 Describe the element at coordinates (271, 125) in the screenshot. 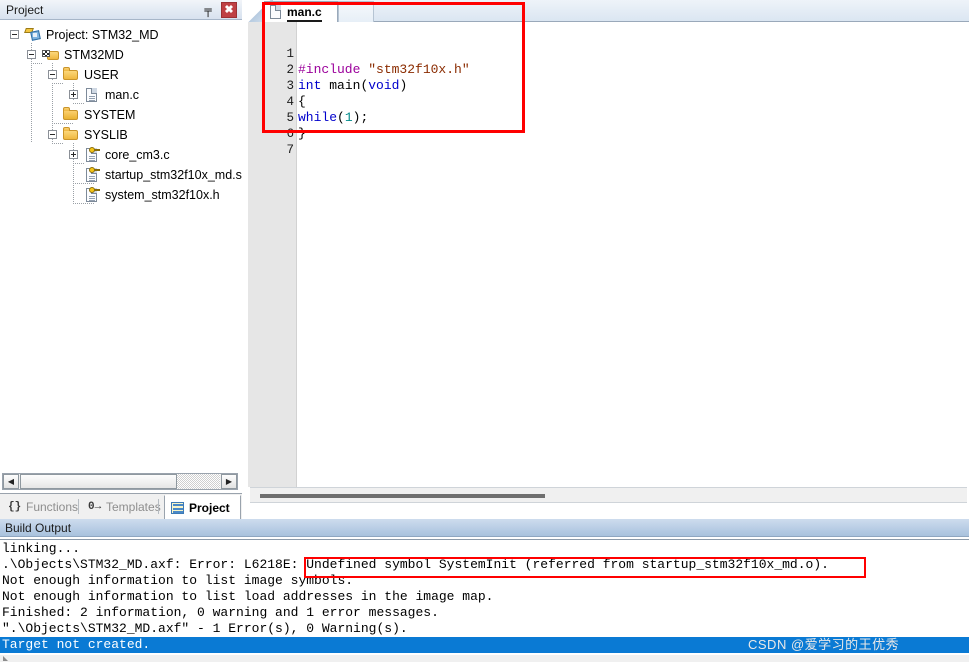

I see `code-line: 6` at that location.